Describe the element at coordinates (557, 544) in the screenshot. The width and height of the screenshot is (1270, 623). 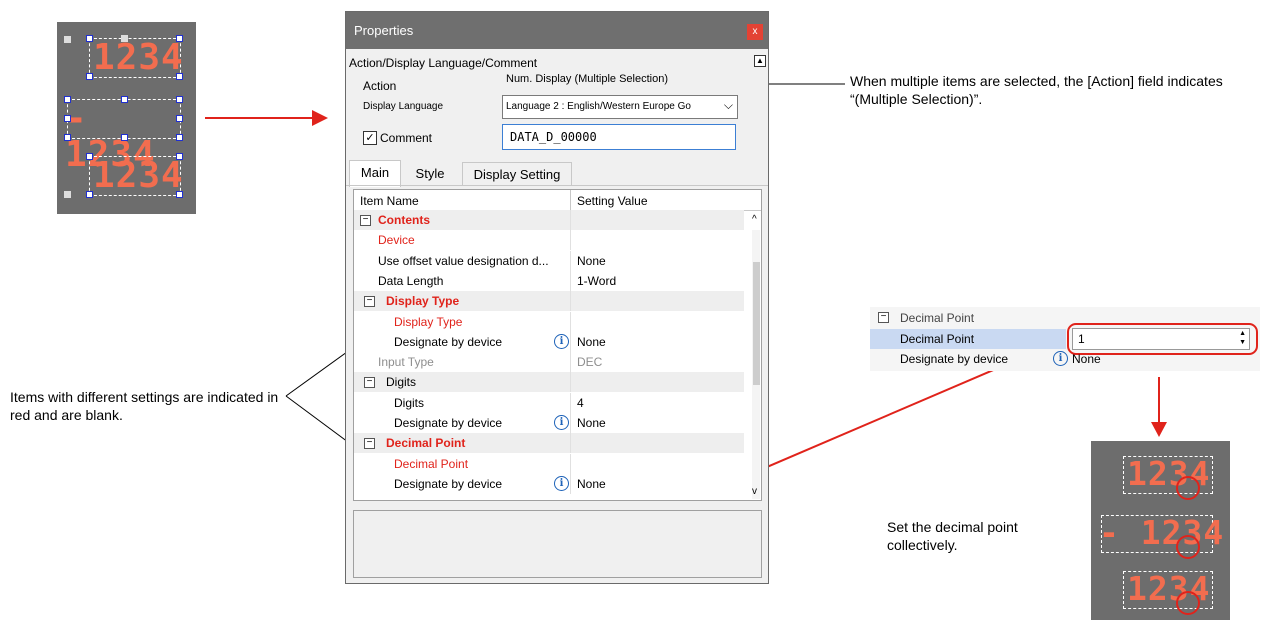
I see `description-pane` at that location.